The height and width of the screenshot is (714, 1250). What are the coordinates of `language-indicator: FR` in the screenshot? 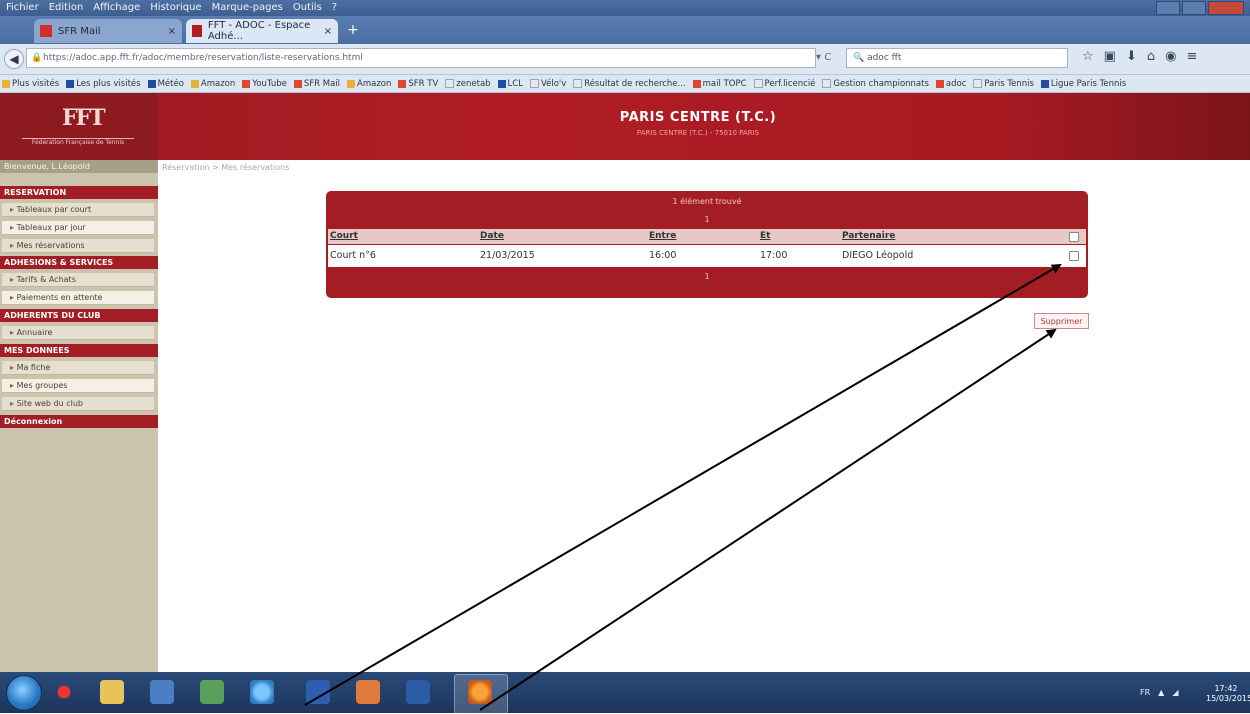 It's located at (1145, 692).